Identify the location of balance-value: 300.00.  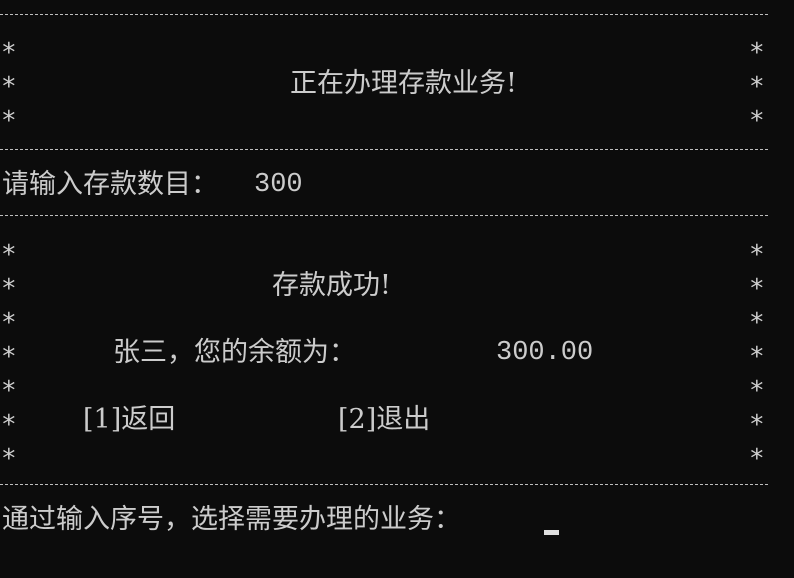
(545, 353).